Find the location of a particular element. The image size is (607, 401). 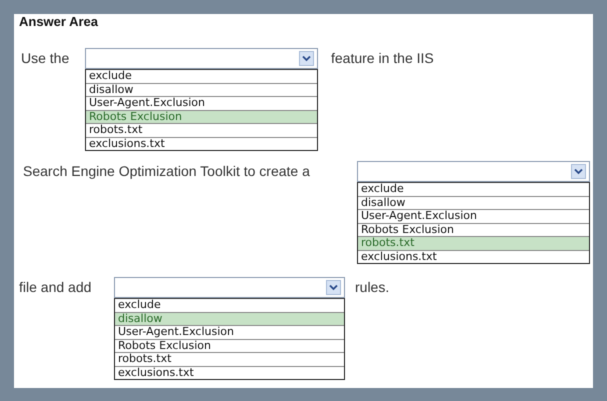

panel-title: Answer Area is located at coordinates (59, 22).